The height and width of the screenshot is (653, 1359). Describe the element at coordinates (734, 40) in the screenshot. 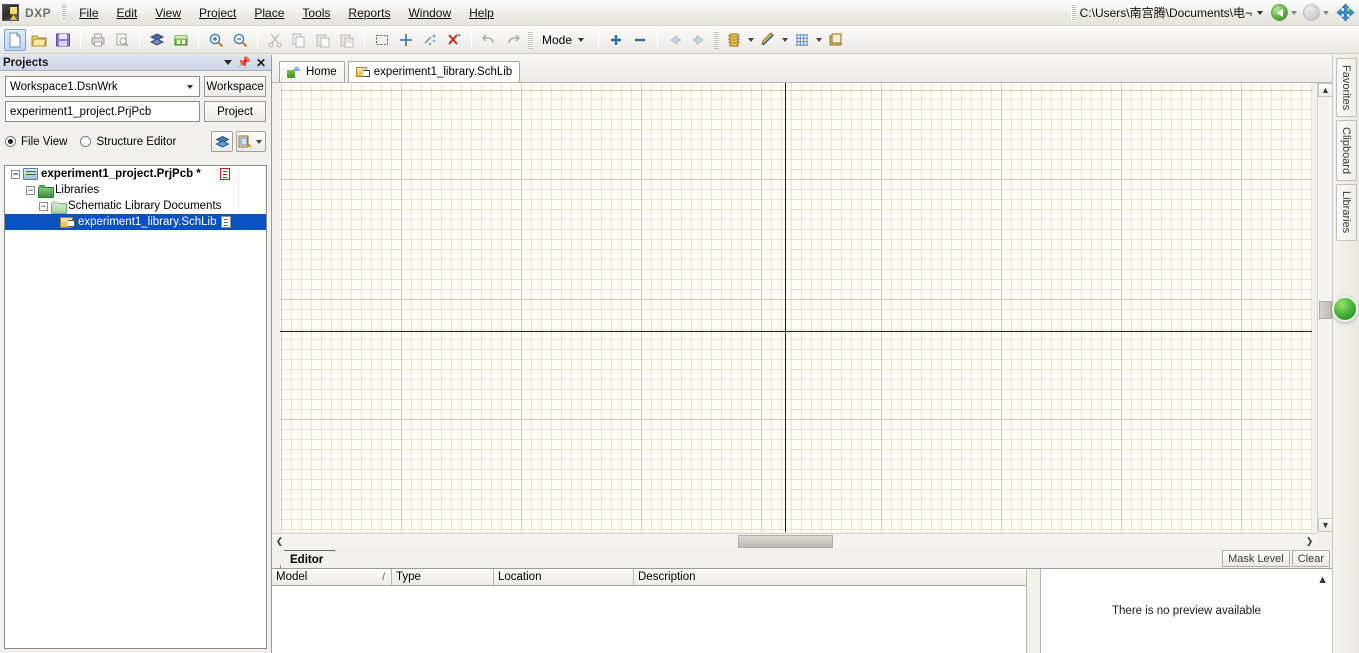

I see `place-part-icon` at that location.